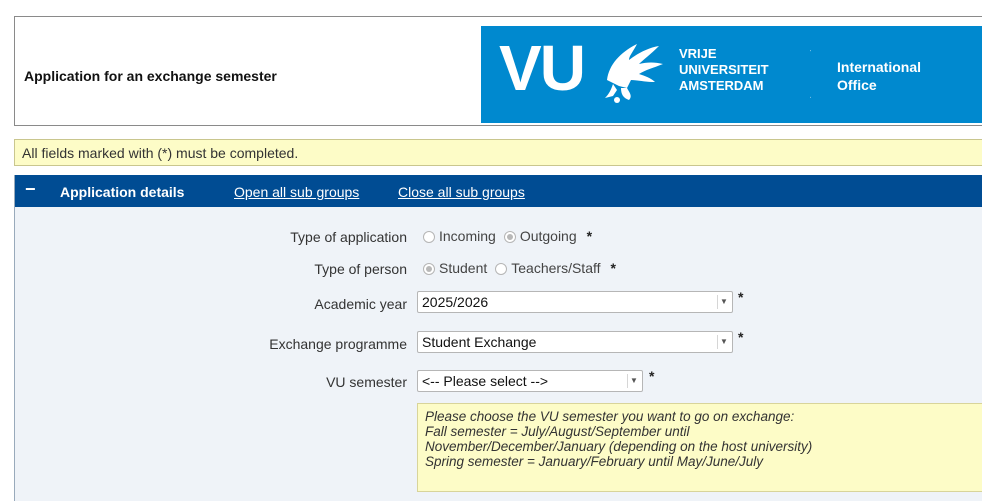  I want to click on type-of-person-radios: Student Teachers/Staff *, so click(519, 268).